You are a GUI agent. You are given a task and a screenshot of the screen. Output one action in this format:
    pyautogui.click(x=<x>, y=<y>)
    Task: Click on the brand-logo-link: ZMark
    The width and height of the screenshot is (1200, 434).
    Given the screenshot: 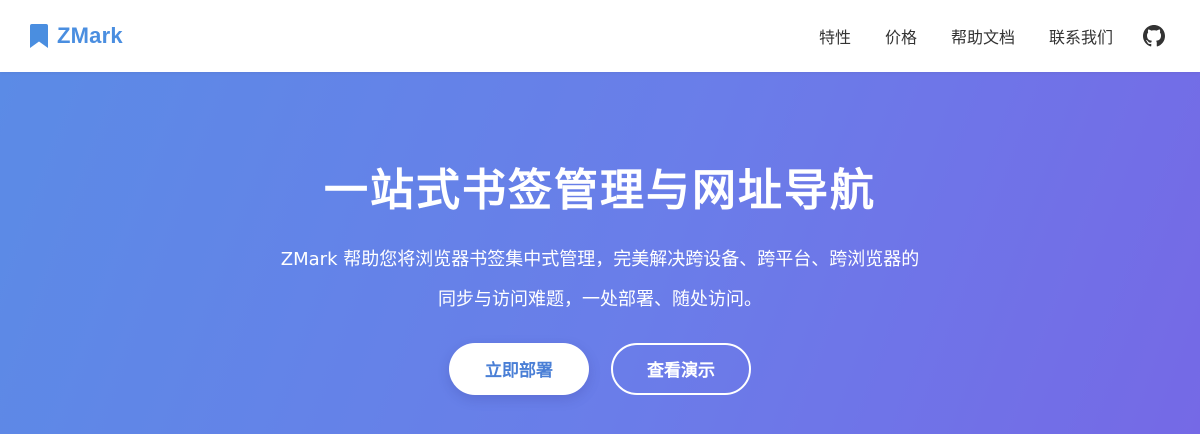 What is the action you would take?
    pyautogui.click(x=76, y=36)
    